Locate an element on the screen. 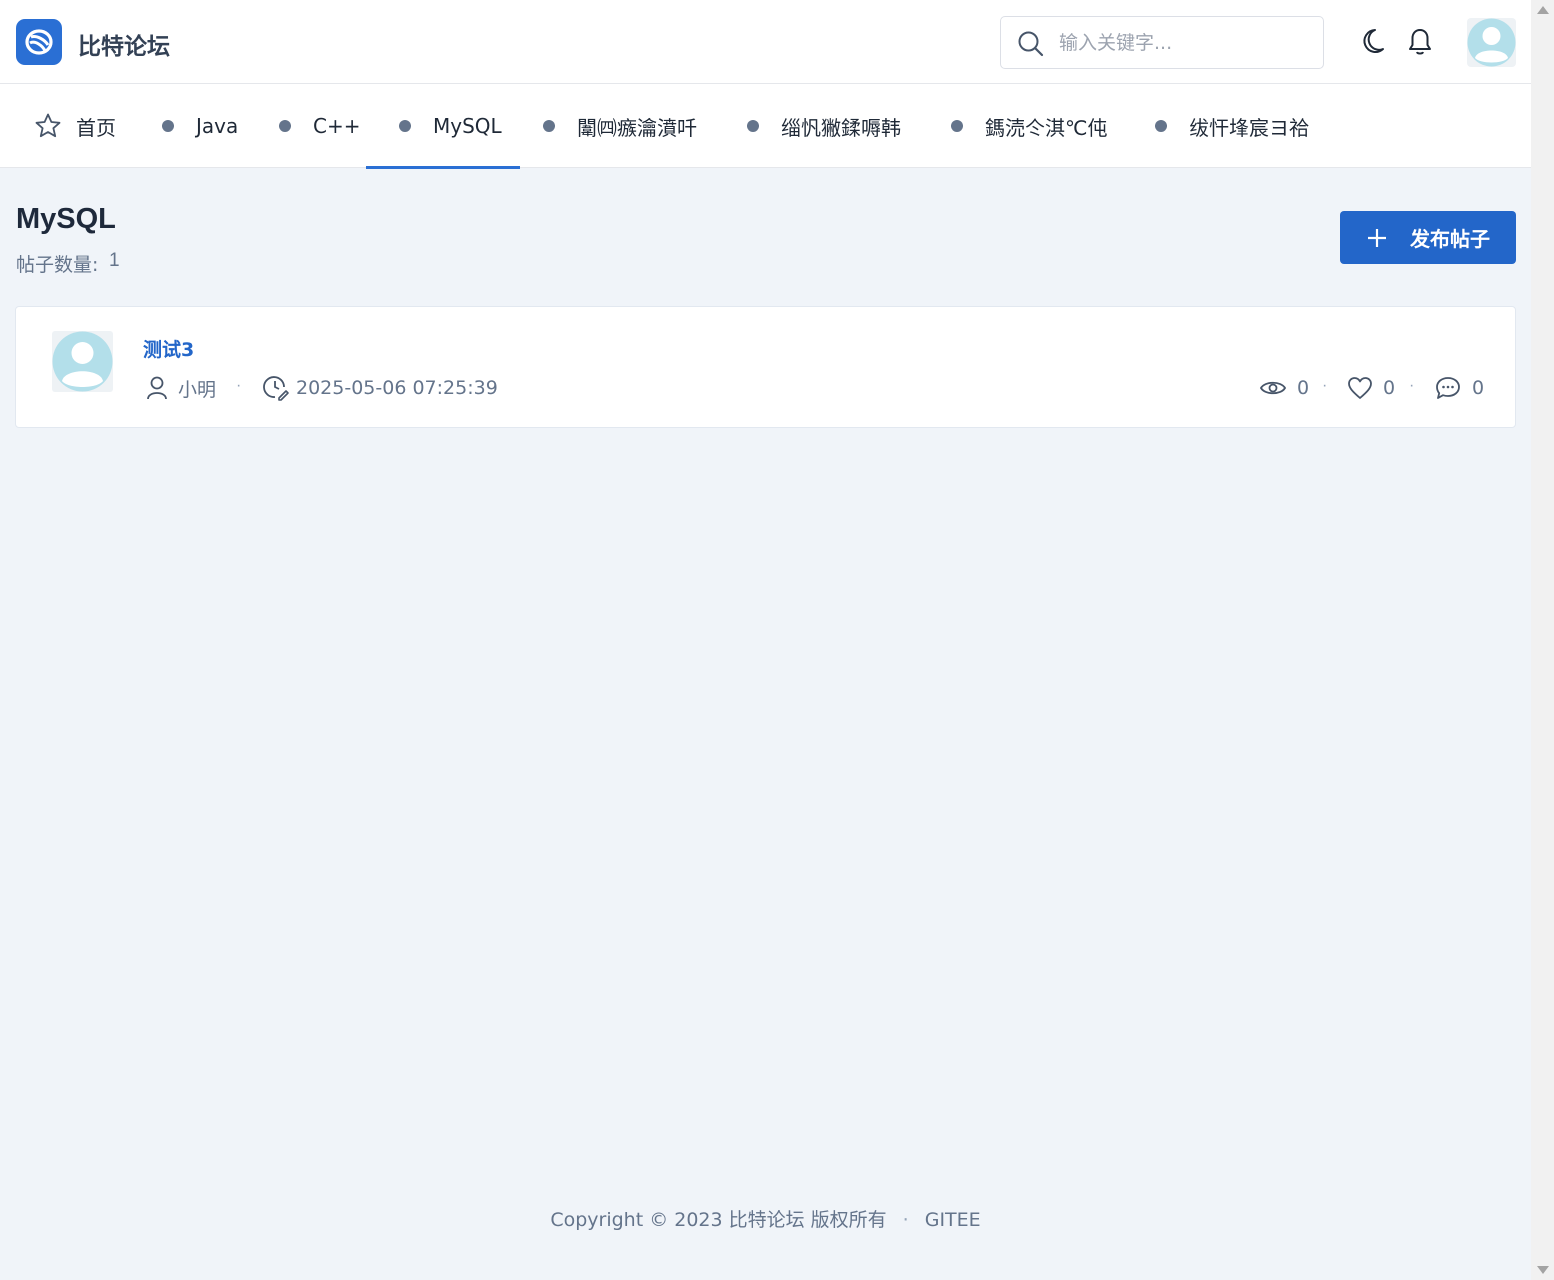 Image resolution: width=1554 pixels, height=1280 pixels. comment-icon is located at coordinates (1448, 388).